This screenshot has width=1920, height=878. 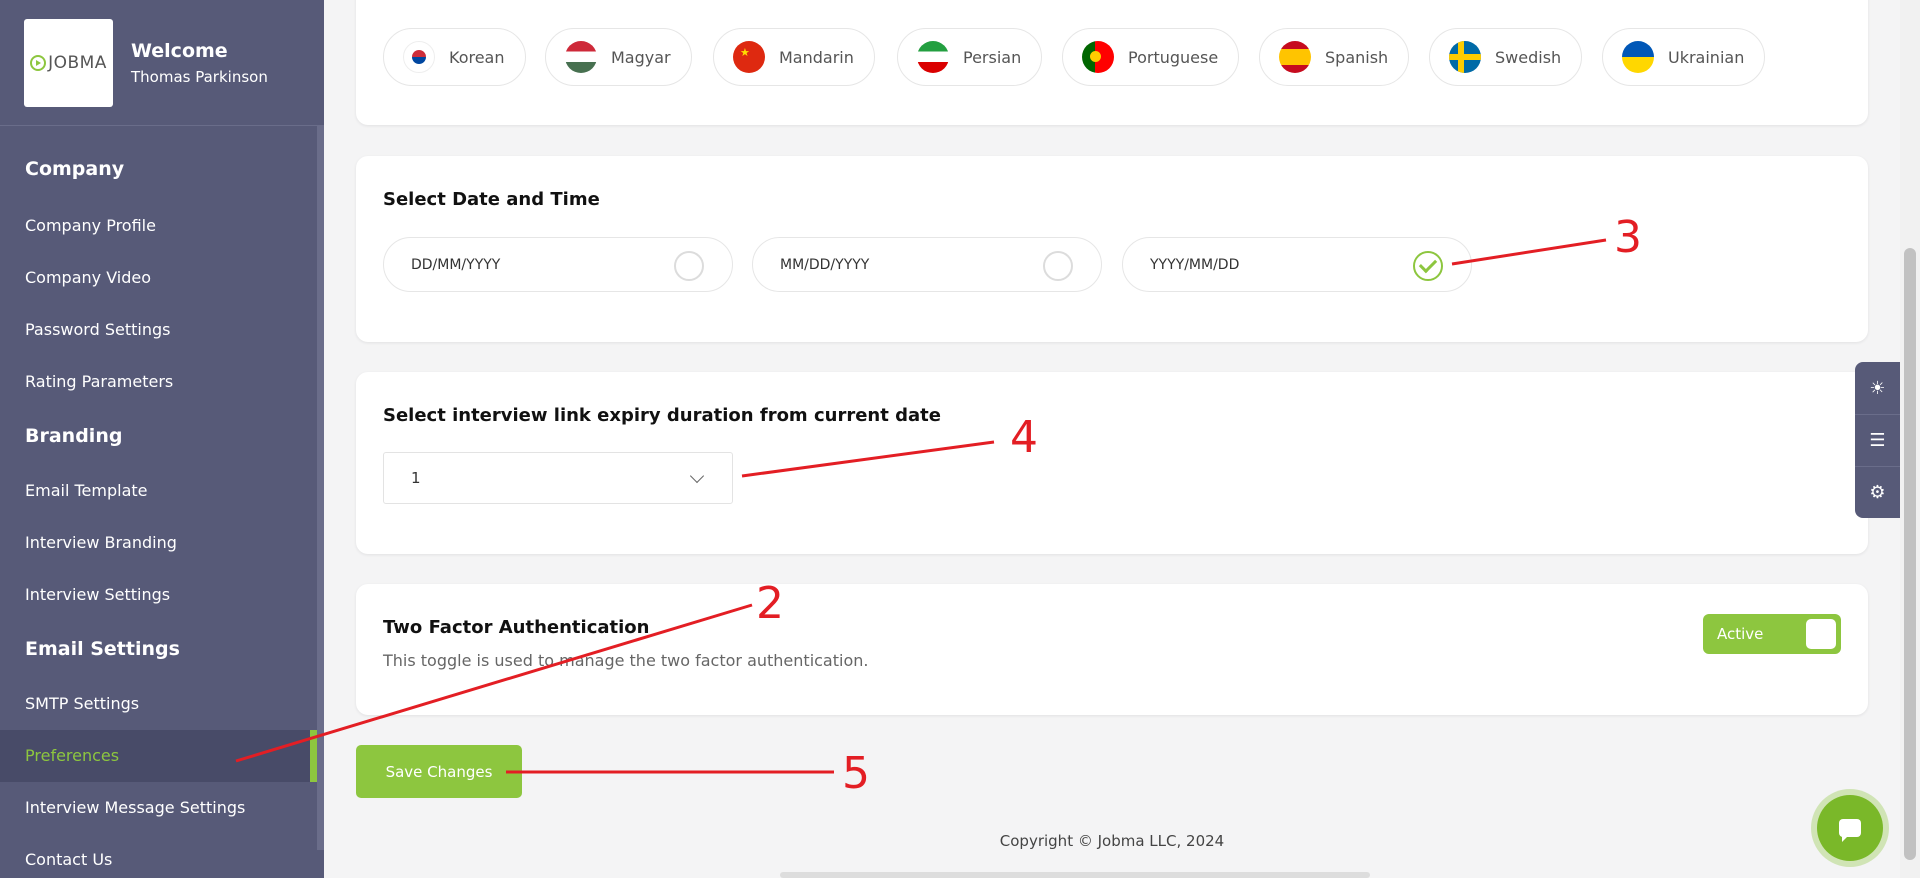 I want to click on bug-icon: ⚙, so click(x=1877, y=492).